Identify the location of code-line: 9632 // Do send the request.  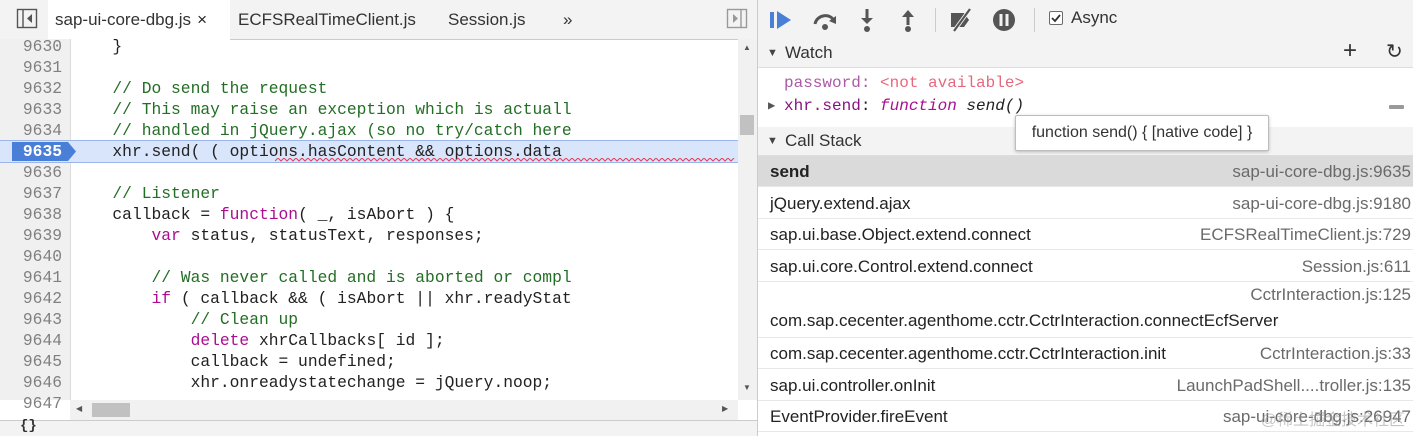
(369, 88).